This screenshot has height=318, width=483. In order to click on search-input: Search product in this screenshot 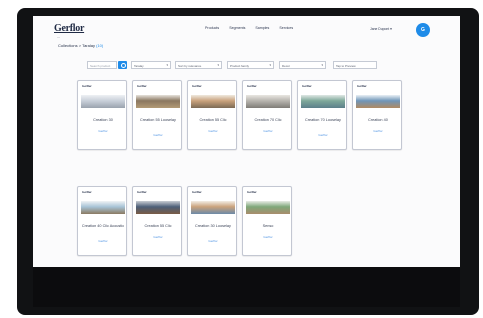, I will do `click(102, 65)`.